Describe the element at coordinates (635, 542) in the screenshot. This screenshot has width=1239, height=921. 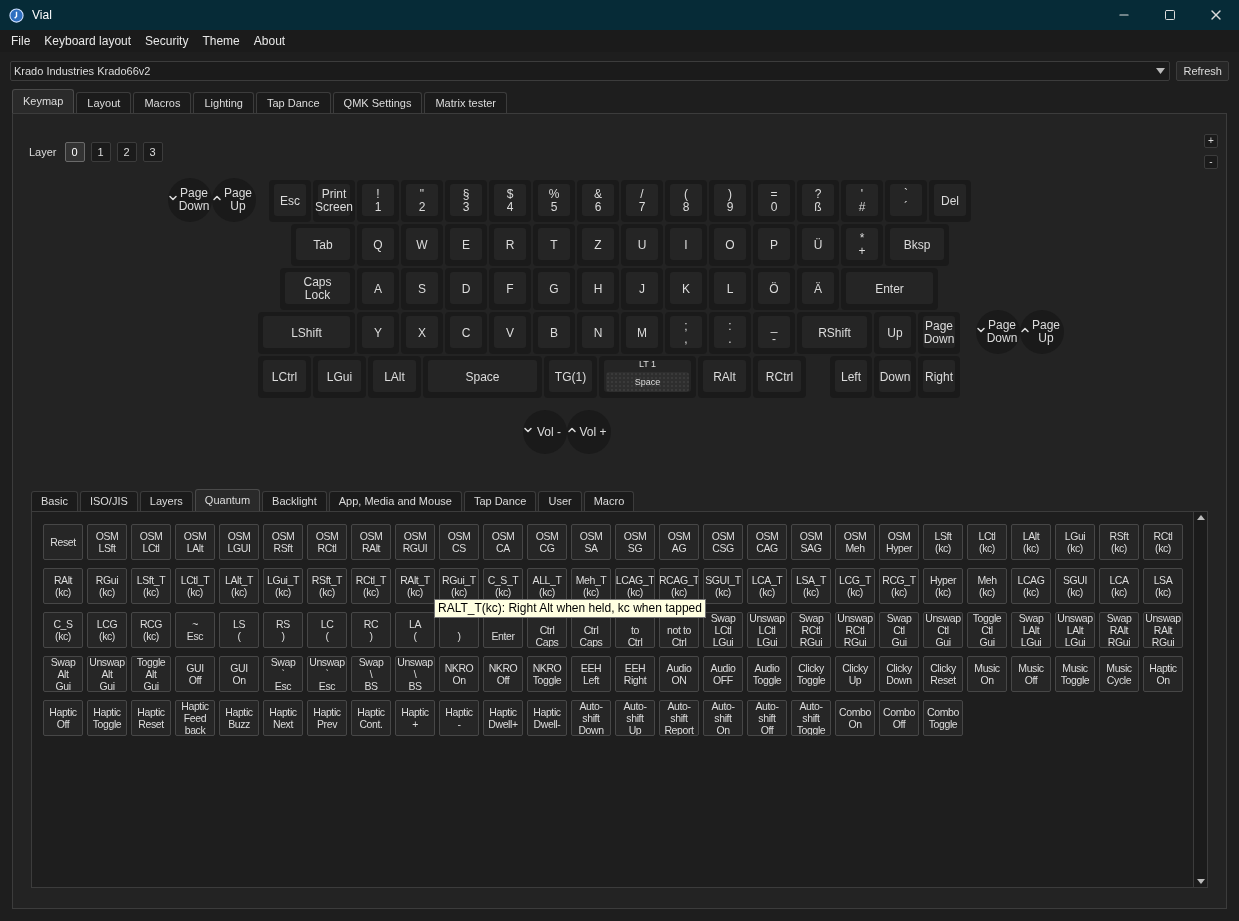
I see `keycode-button: OSM SG` at that location.